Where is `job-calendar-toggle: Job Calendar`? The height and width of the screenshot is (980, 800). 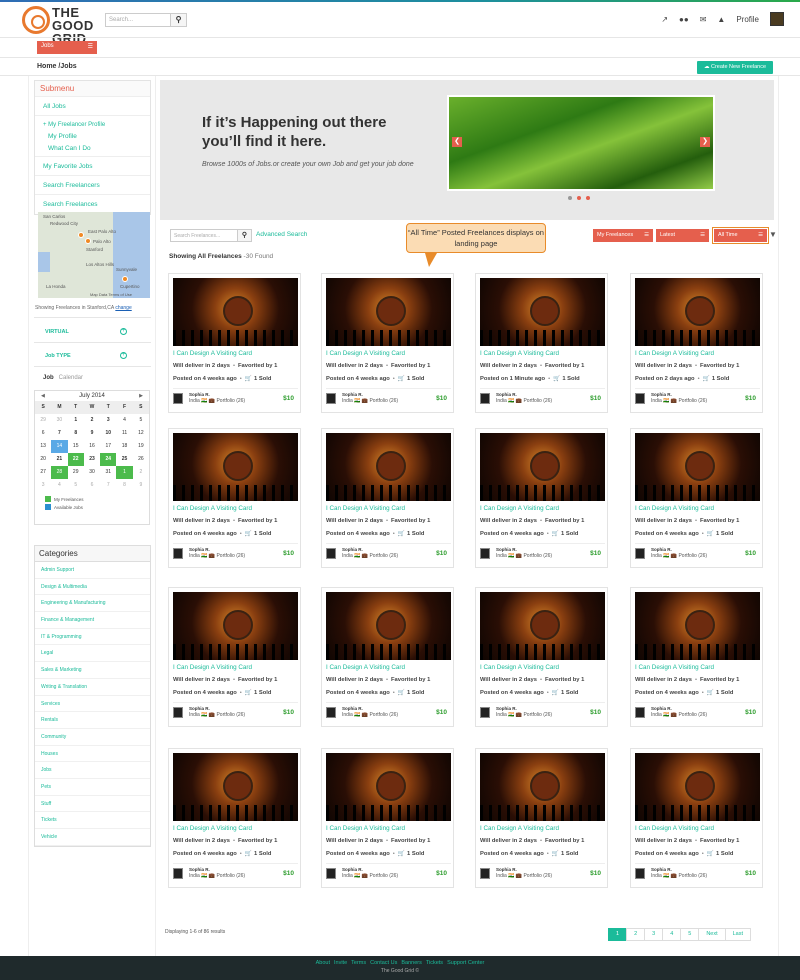 job-calendar-toggle: Job Calendar is located at coordinates (63, 378).